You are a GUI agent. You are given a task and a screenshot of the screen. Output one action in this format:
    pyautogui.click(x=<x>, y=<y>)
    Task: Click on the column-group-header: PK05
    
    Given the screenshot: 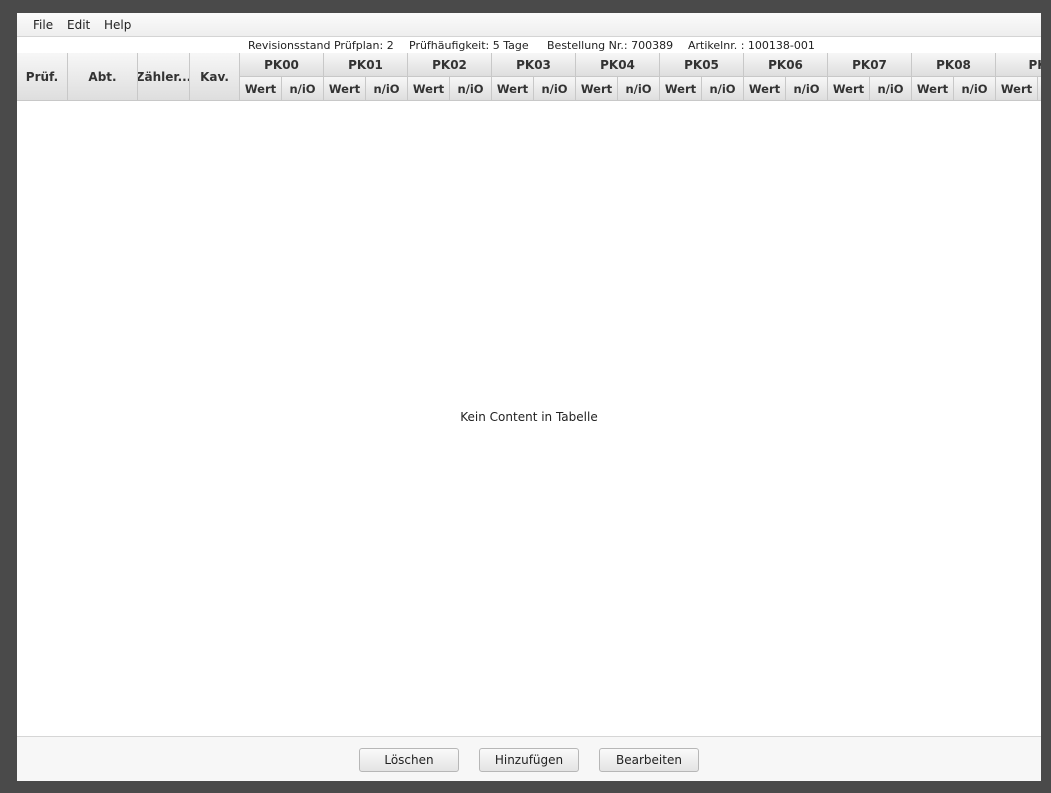 What is the action you would take?
    pyautogui.click(x=702, y=65)
    